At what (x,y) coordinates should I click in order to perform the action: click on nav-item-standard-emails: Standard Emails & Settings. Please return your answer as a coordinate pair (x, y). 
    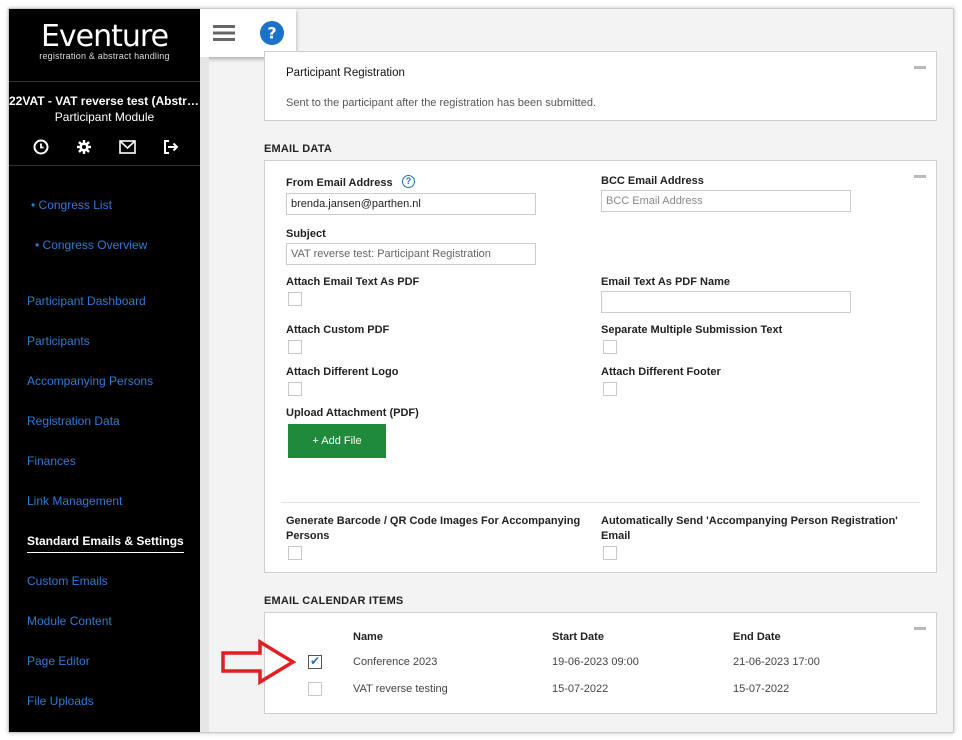
    Looking at the image, I should click on (105, 543).